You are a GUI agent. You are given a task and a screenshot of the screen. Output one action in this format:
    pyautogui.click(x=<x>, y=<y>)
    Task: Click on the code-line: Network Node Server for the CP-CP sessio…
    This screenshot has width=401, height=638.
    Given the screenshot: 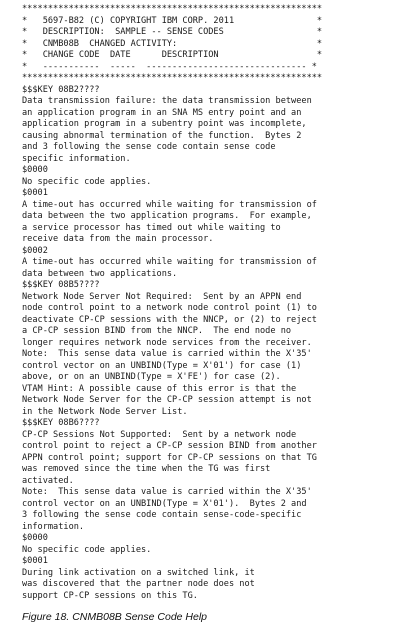 What is the action you would take?
    pyautogui.click(x=167, y=400)
    